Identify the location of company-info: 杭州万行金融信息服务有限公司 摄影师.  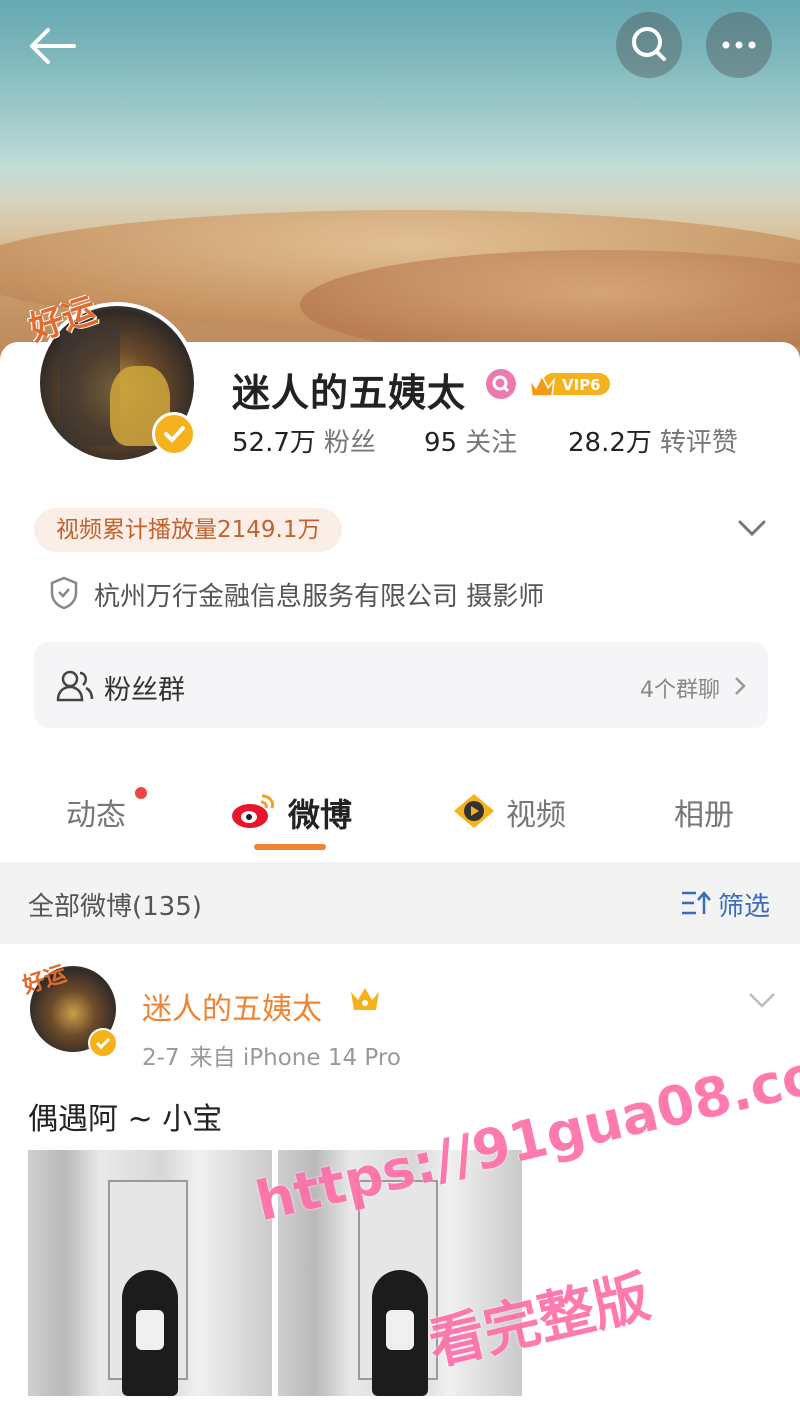
(319, 597).